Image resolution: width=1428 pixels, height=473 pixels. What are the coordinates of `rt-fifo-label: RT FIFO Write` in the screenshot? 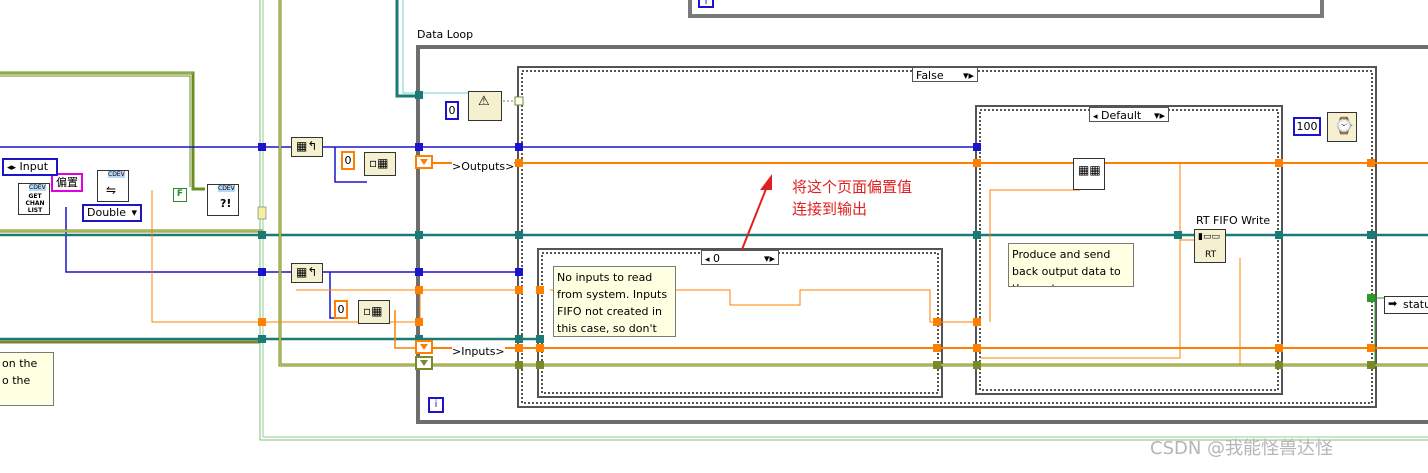 It's located at (1233, 220).